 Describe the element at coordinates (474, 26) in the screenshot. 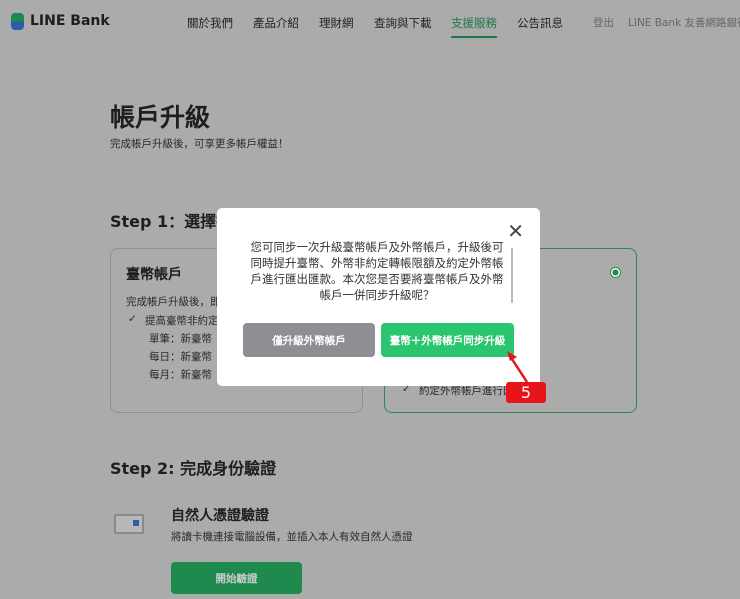

I see `nav-support: 支援服務` at that location.